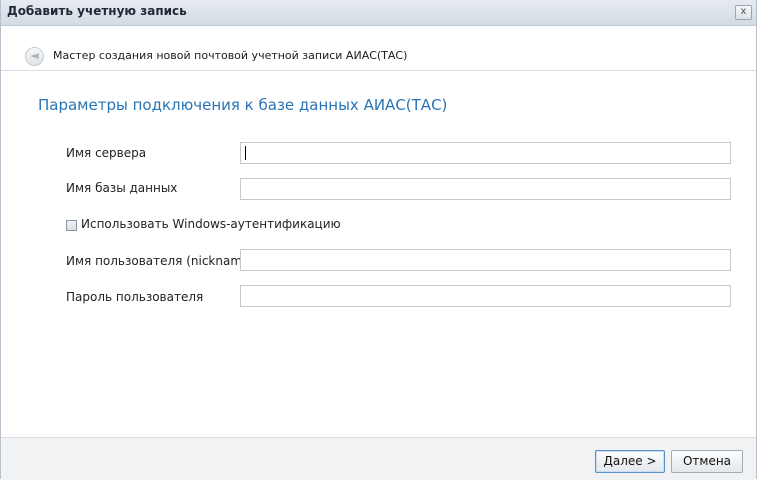  Describe the element at coordinates (135, 297) in the screenshot. I see `password-label: Пароль пользователя` at that location.